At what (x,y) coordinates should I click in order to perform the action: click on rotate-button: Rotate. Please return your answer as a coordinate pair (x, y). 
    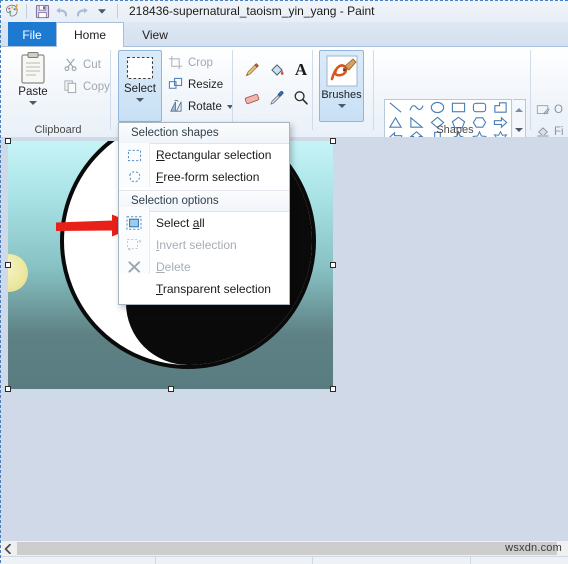
    Looking at the image, I should click on (200, 106).